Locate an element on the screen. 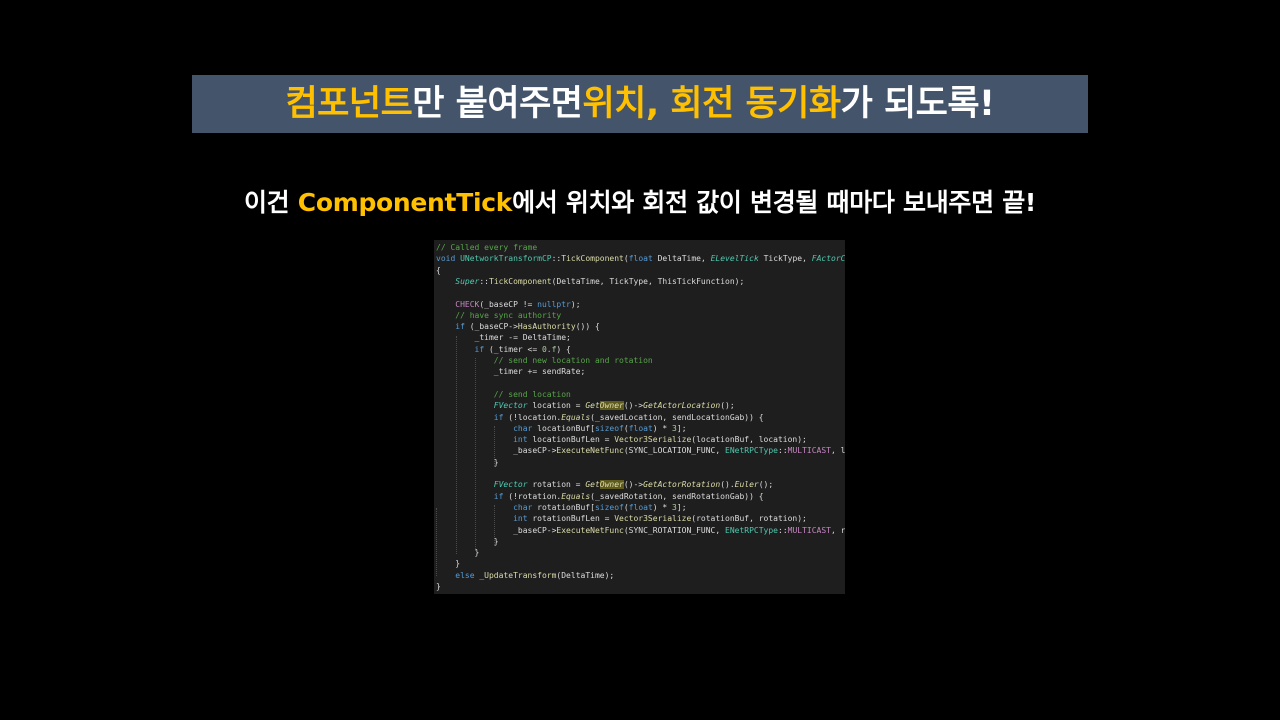  code-line: // Called every frame is located at coordinates (486, 247).